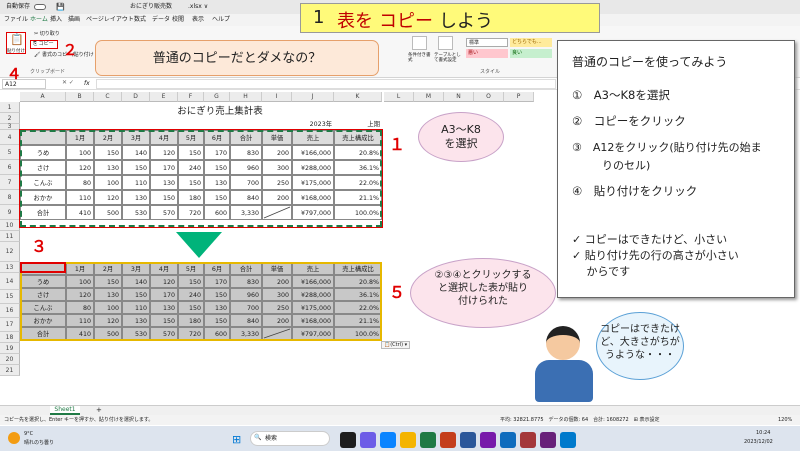 This screenshot has width=800, height=451. I want to click on col-header-k: K, so click(358, 97).